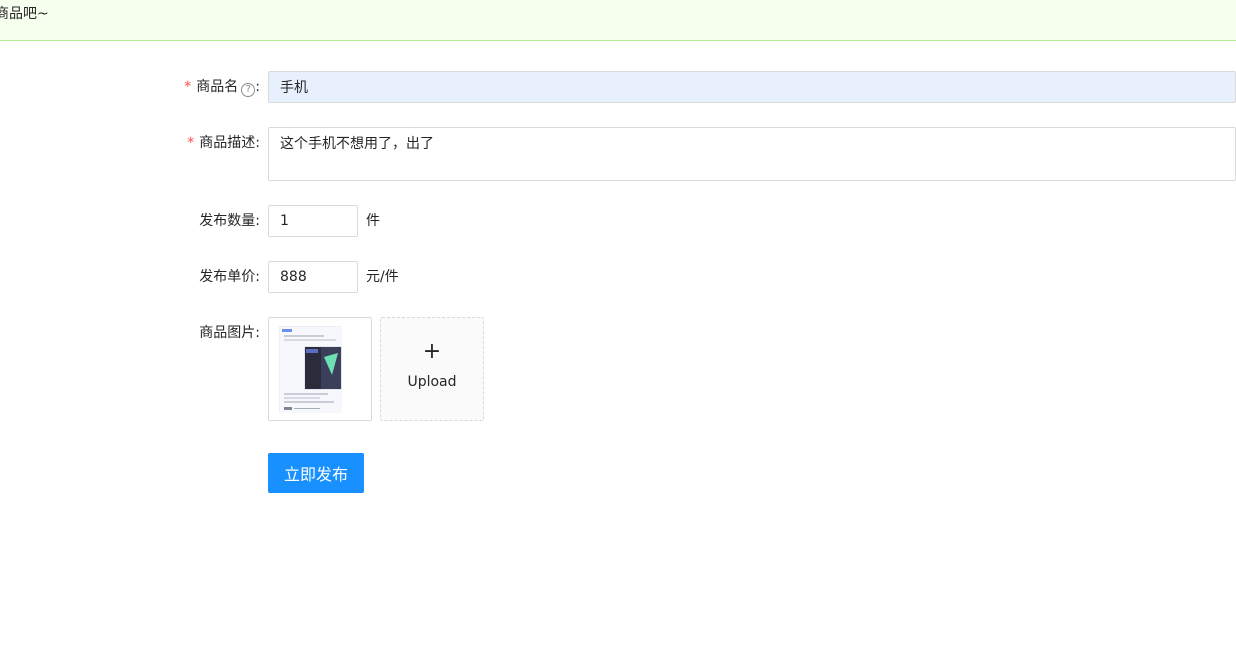  What do you see at coordinates (316, 473) in the screenshot?
I see `publish-button: 立即发布` at bounding box center [316, 473].